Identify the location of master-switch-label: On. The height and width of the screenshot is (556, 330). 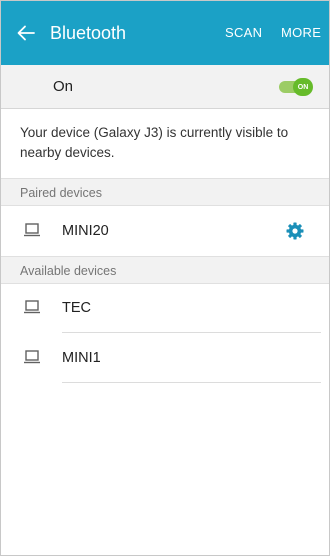
(63, 86).